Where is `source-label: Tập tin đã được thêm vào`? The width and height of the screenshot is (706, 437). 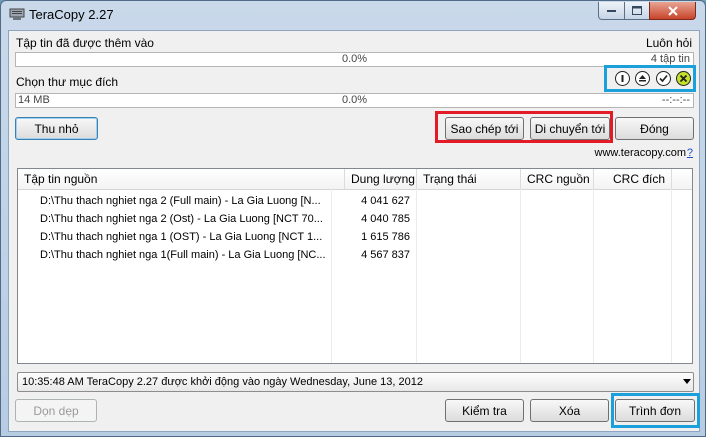 source-label: Tập tin đã được thêm vào is located at coordinates (85, 43).